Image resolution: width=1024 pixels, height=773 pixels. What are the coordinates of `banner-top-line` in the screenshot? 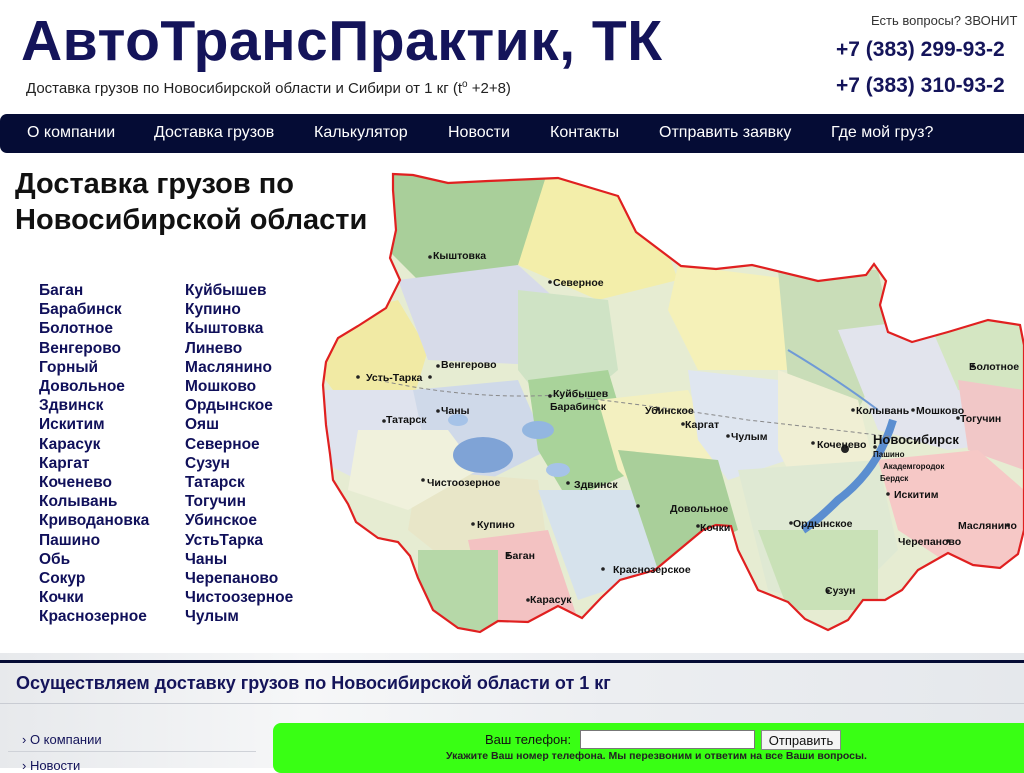 It's located at (512, 661).